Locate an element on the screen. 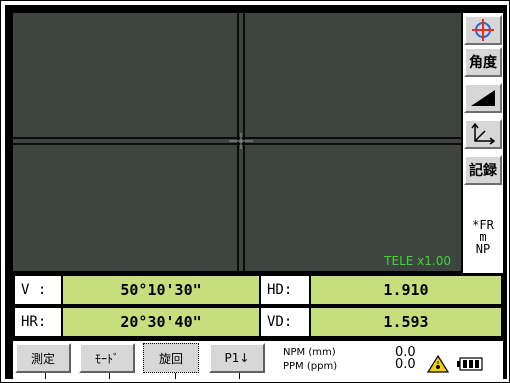  vd-label: VD: is located at coordinates (285, 322).